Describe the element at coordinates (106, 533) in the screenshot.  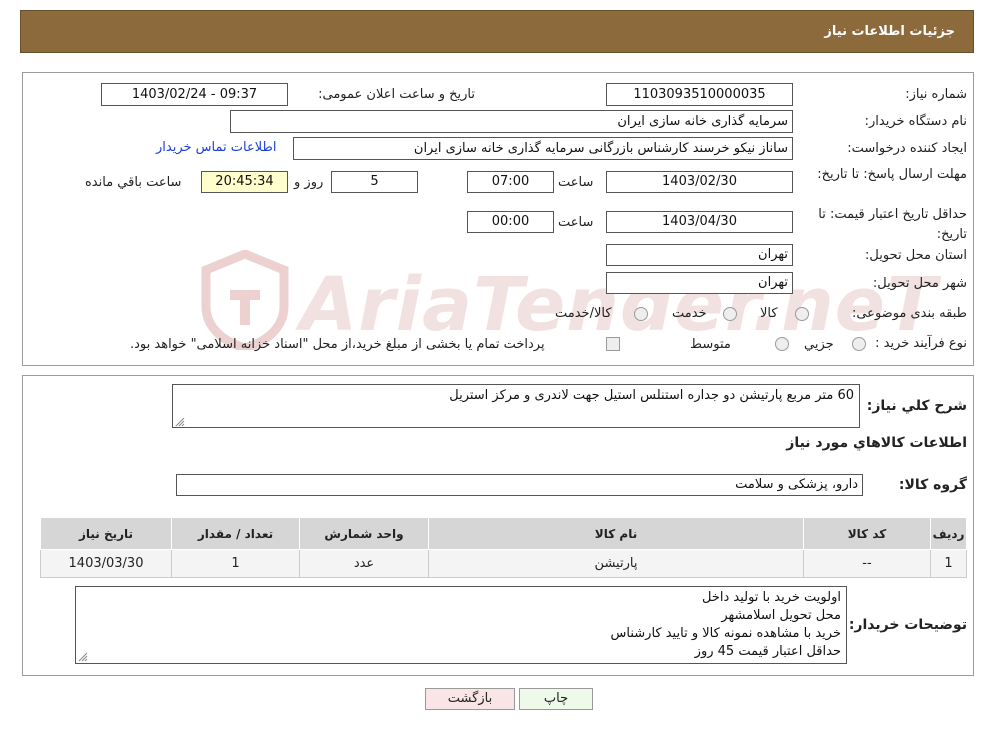
I see `col-date-header: تاريخ نياز` at that location.